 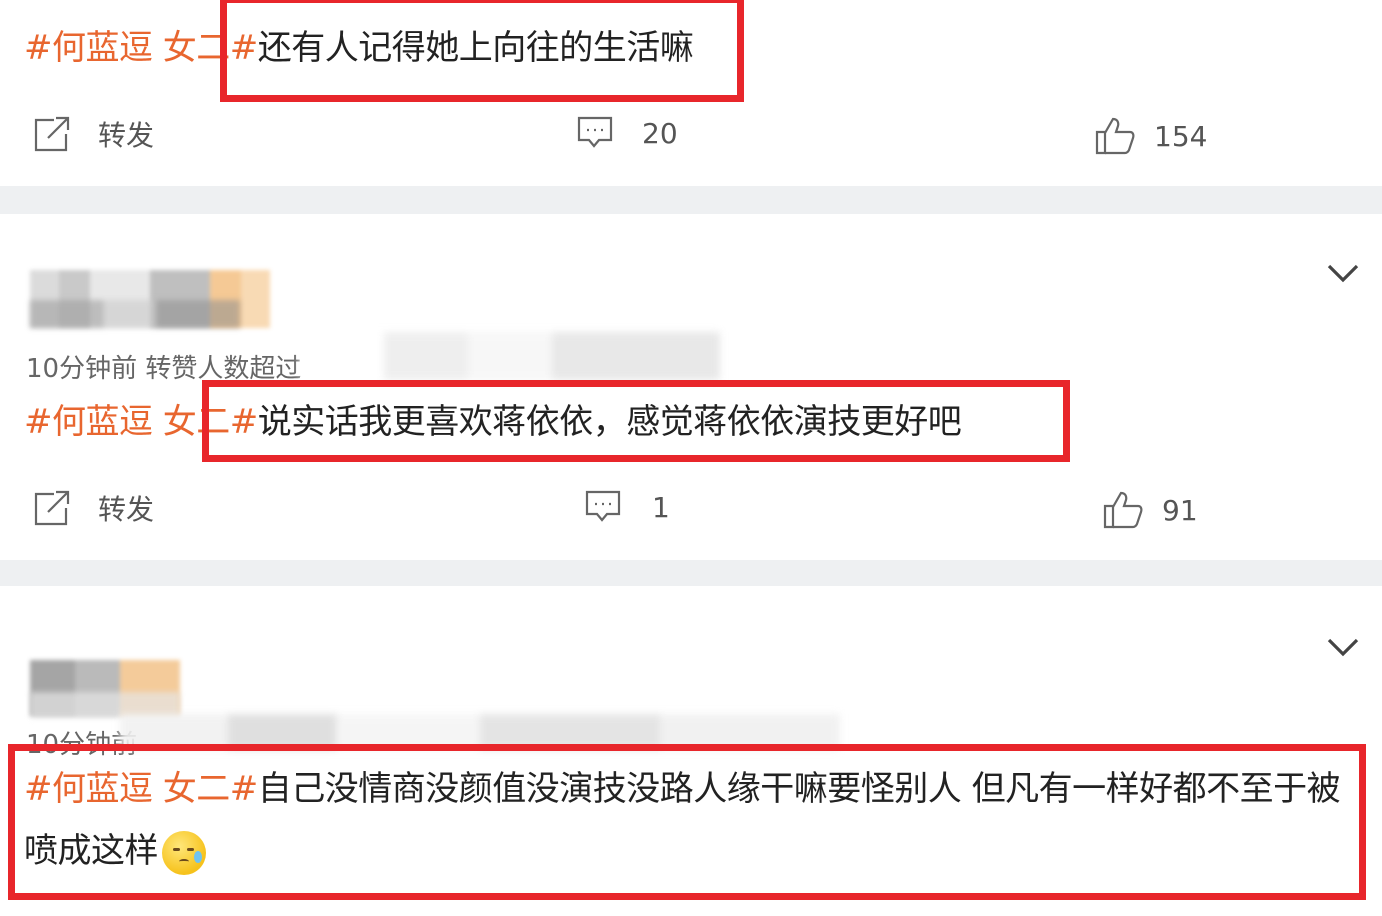 What do you see at coordinates (627, 133) in the screenshot?
I see `comment-button: 20` at bounding box center [627, 133].